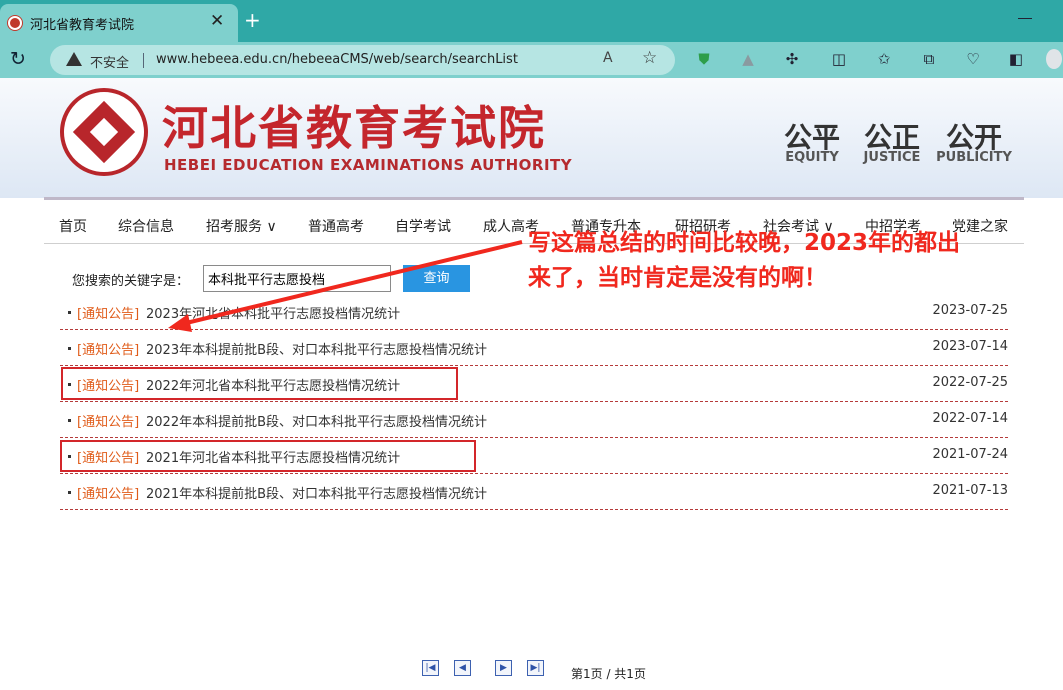 The width and height of the screenshot is (1063, 690). What do you see at coordinates (104, 132) in the screenshot?
I see `site-logo` at bounding box center [104, 132].